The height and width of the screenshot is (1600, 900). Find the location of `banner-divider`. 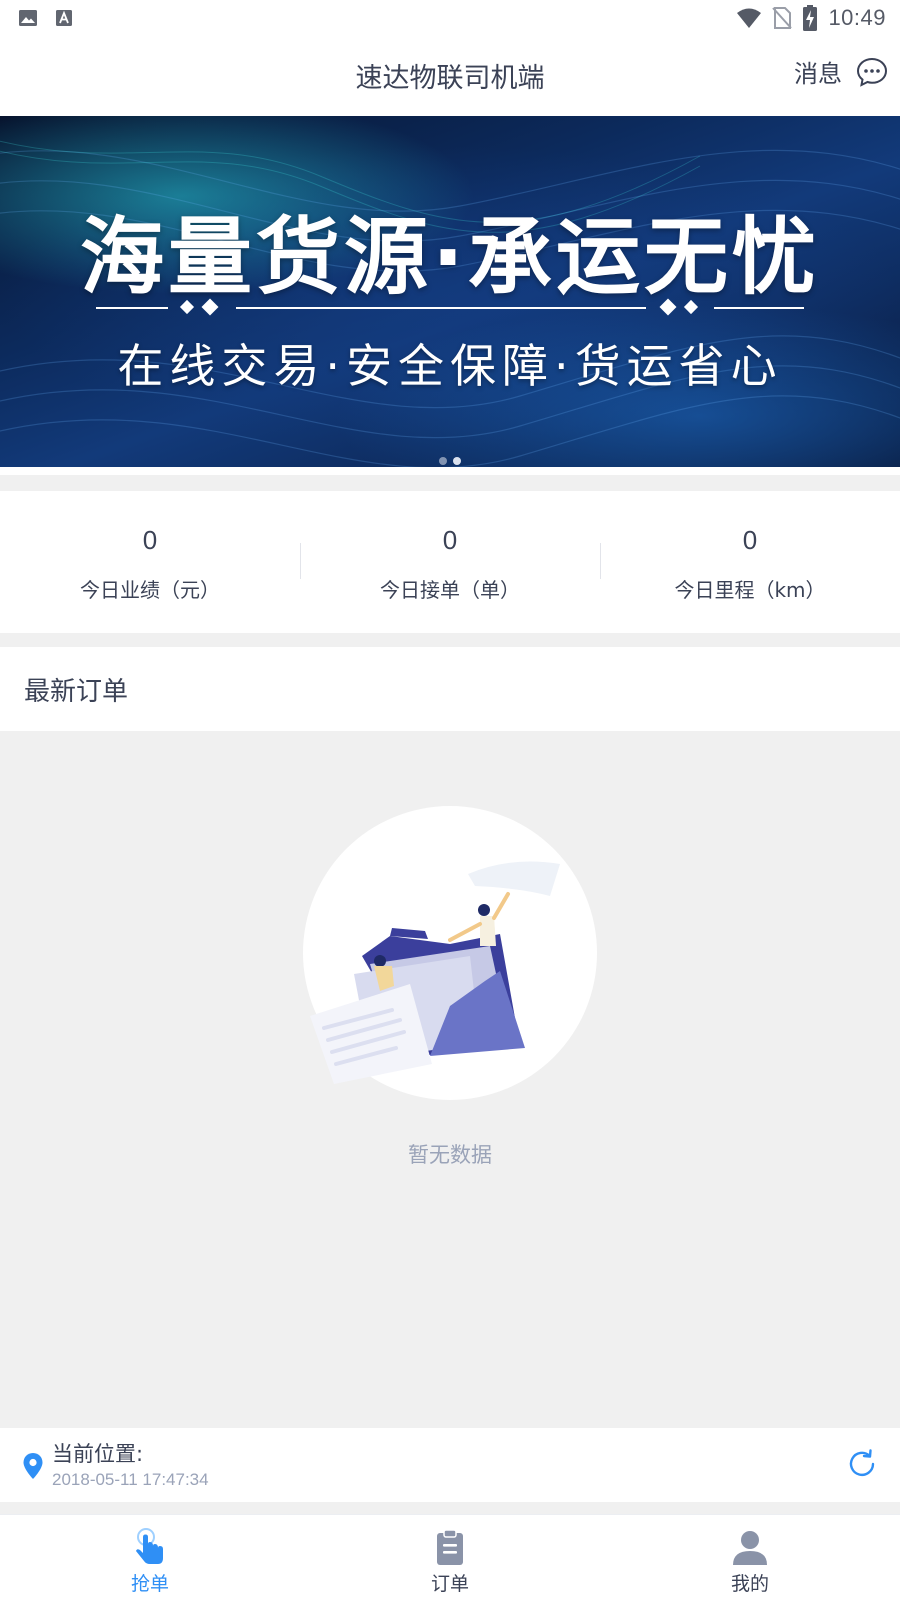

banner-divider is located at coordinates (450, 307).